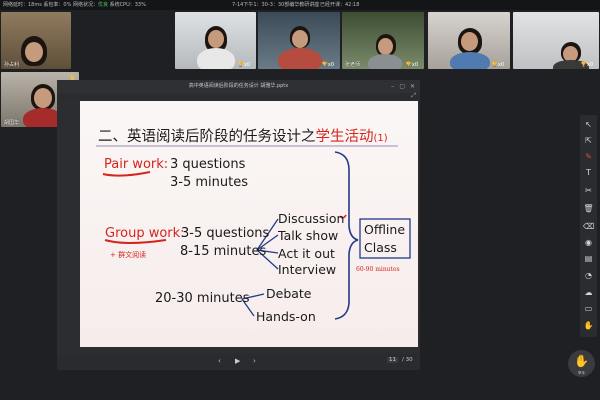 This screenshot has height=400, width=600. Describe the element at coordinates (380, 247) in the screenshot. I see `class-label: Class` at that location.